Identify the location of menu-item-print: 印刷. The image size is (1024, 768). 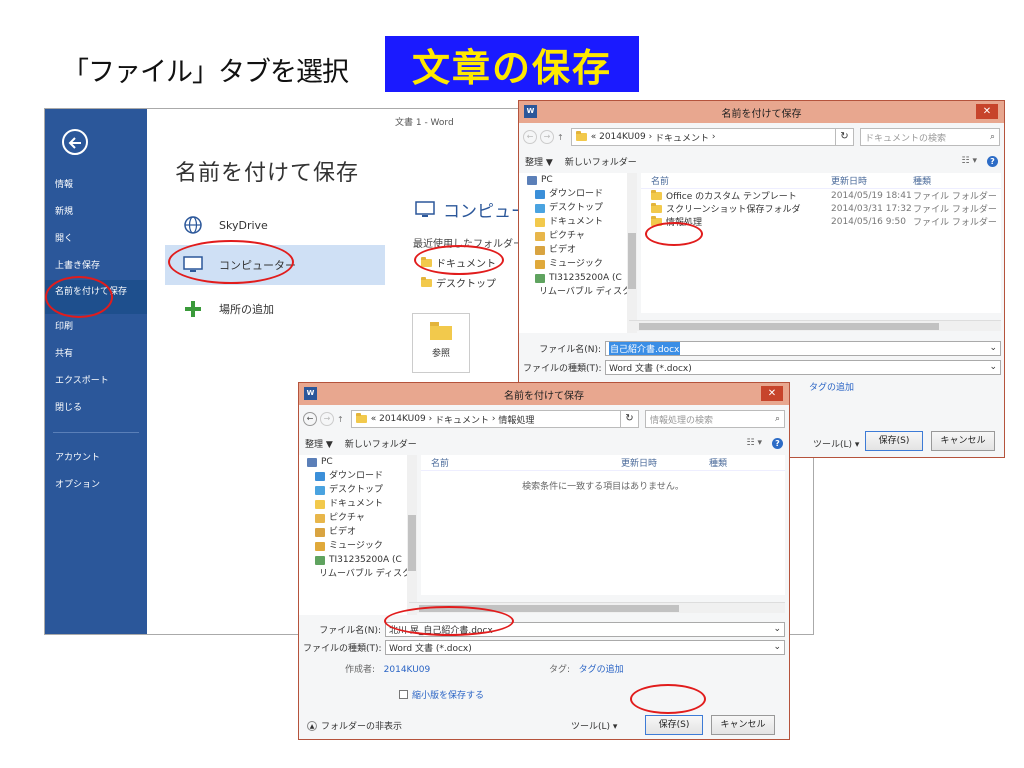
(96, 327).